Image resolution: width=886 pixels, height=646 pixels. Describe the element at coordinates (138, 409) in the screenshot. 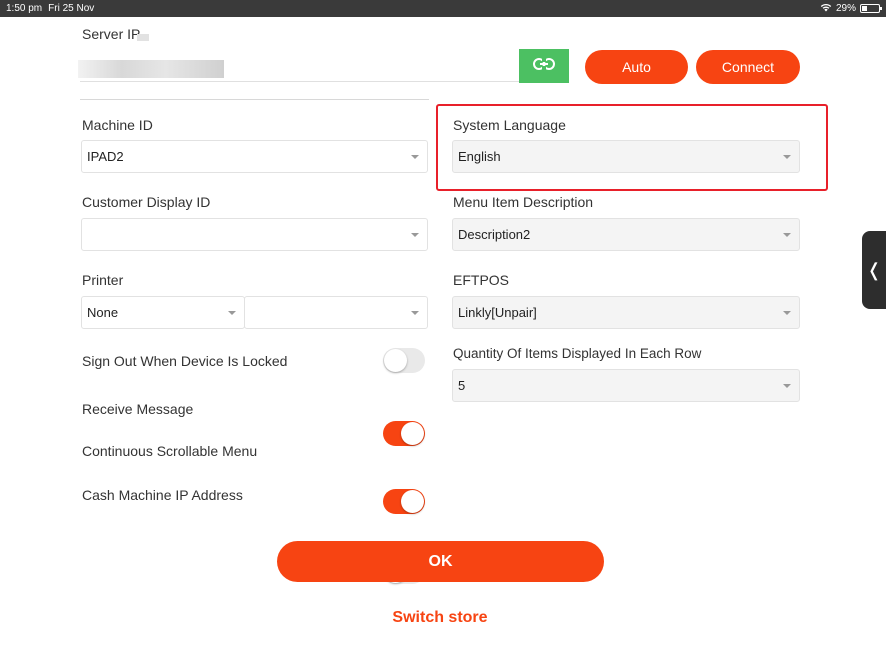

I see `toggle-label-receive-message: Receive Message` at that location.